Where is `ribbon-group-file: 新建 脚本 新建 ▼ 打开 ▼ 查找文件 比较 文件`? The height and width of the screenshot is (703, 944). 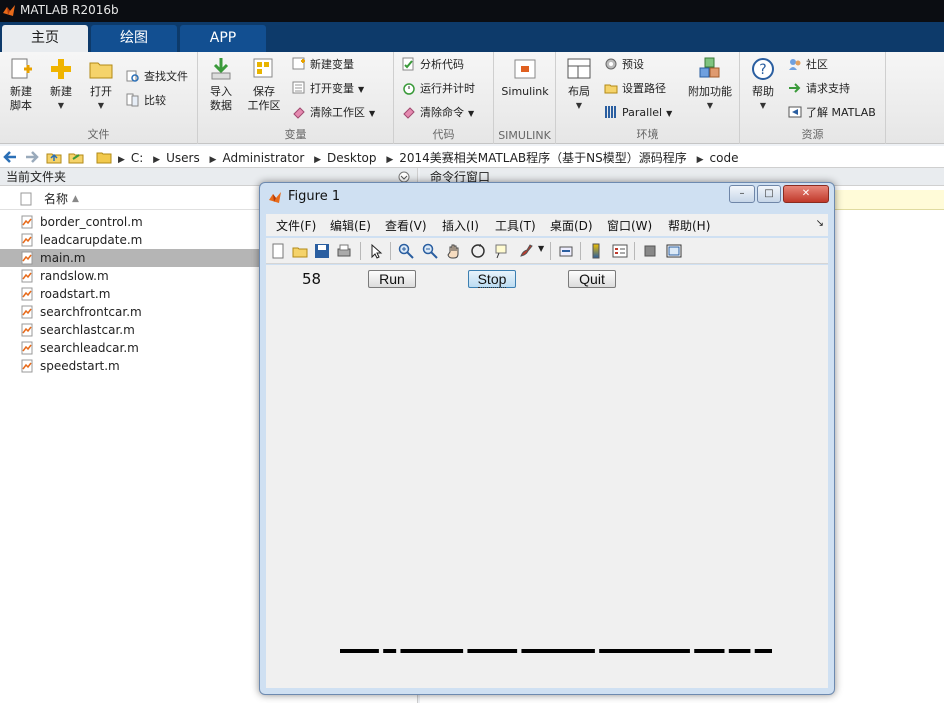
ribbon-group-file: 新建 脚本 新建 ▼ 打开 ▼ 查找文件 比较 文件 is located at coordinates (99, 98).